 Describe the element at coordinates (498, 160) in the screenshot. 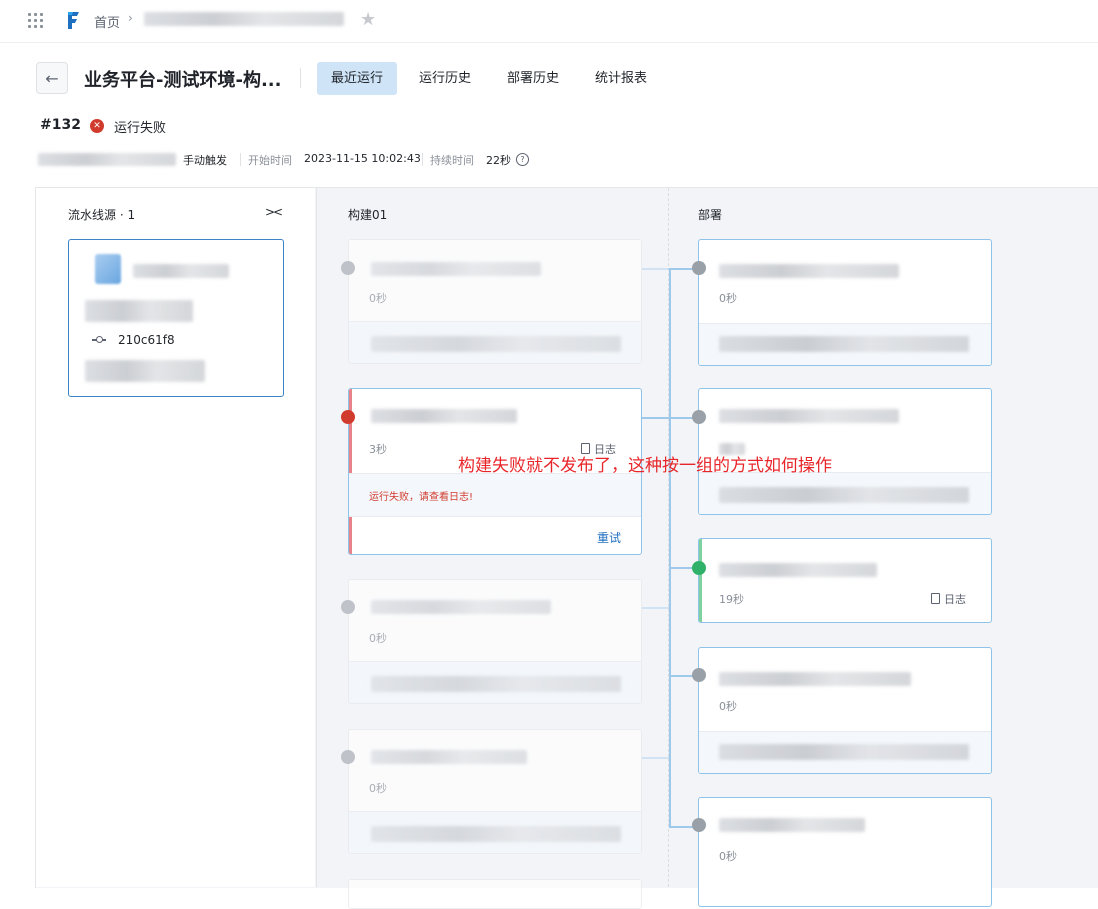

I see `duration-value: 22秒` at that location.